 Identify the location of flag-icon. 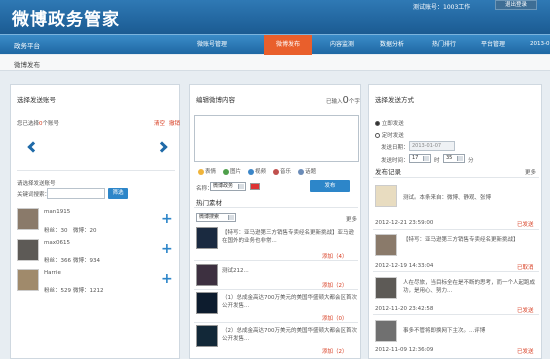
(255, 186).